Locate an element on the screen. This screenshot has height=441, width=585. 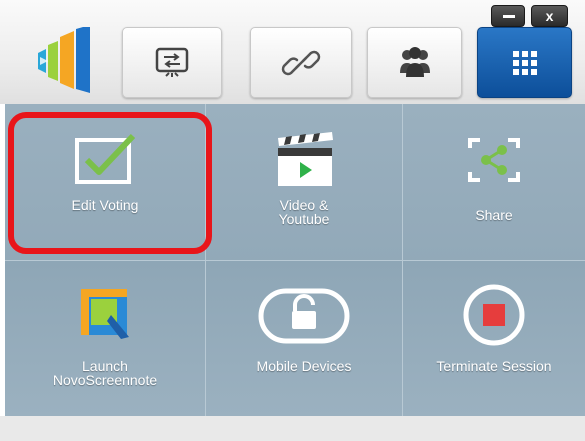
mobile-devices-tile: Mobile Devices is located at coordinates (304, 338).